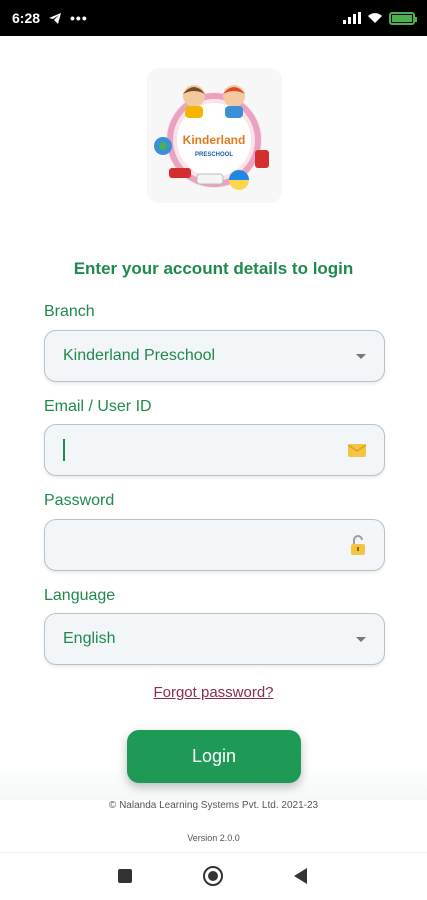  I want to click on logo-title: Kinderland, so click(214, 140).